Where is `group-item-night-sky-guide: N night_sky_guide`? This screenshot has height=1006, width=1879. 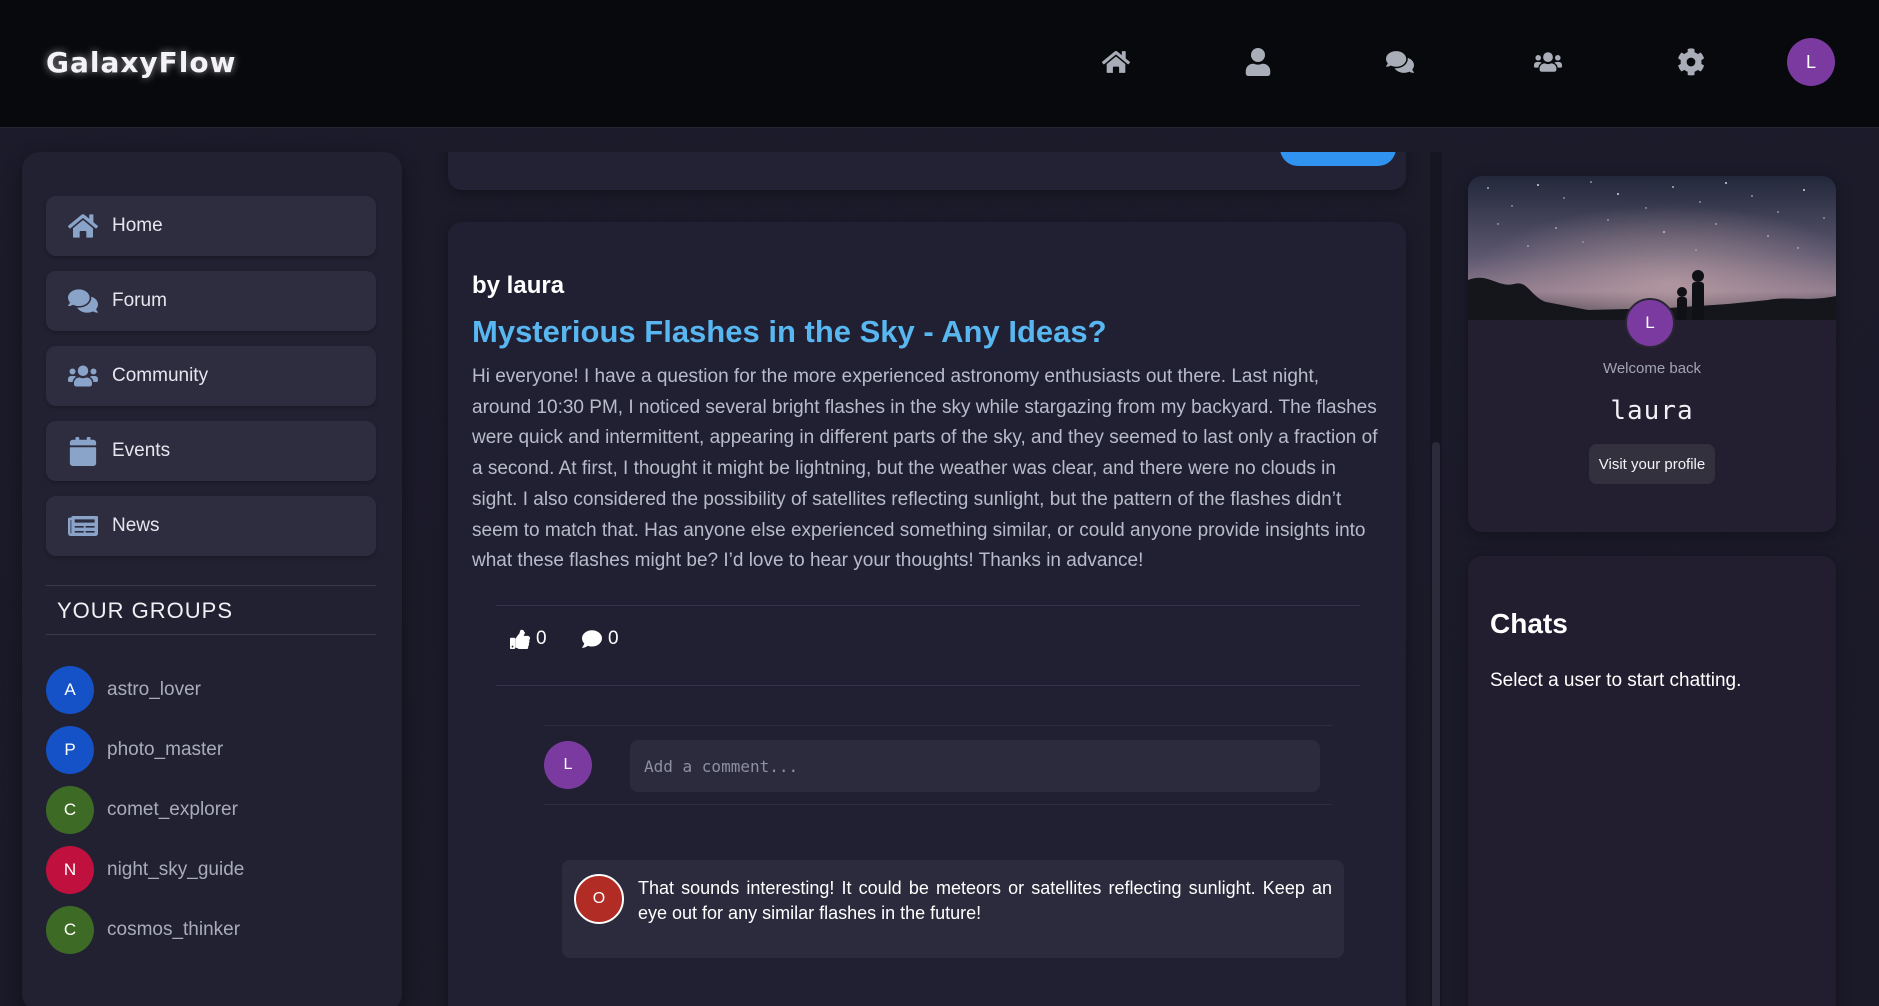
group-item-night-sky-guide: N night_sky_guide is located at coordinates (145, 870).